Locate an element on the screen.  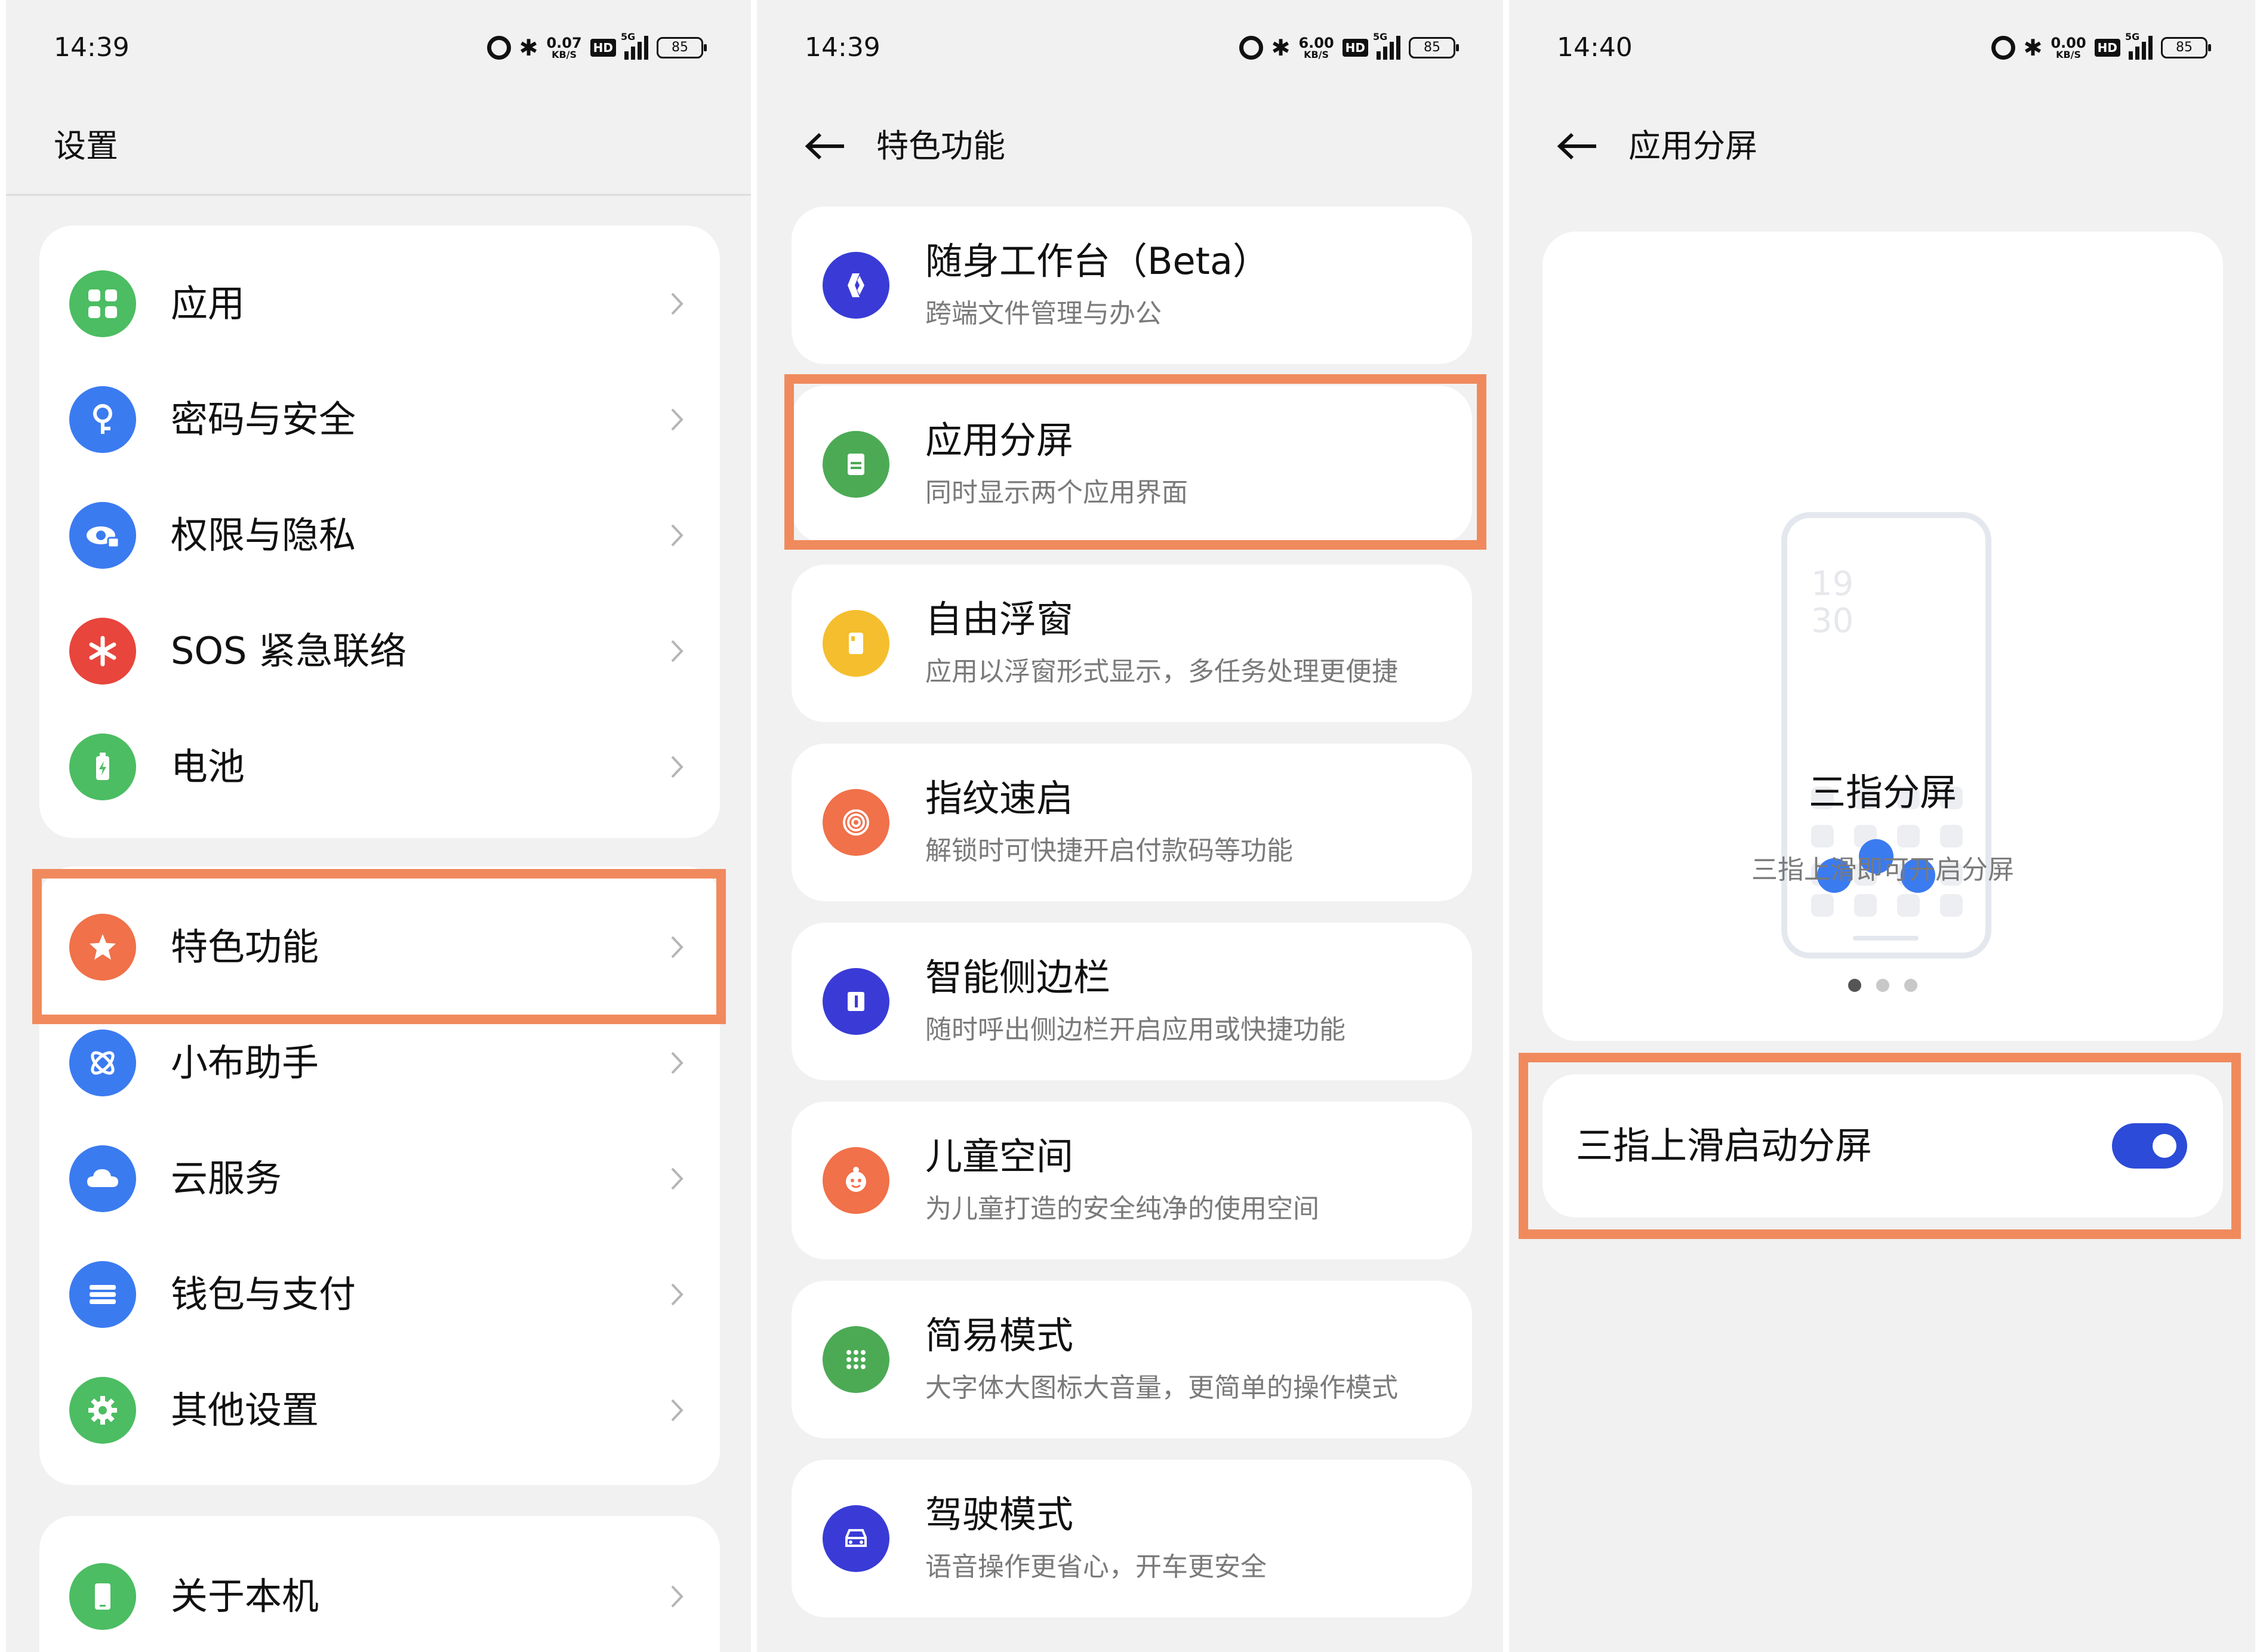
settings-group-1: 应用 密码与安全 权限与隐私 SOS 紧急联络 电池 is located at coordinates (379, 532).